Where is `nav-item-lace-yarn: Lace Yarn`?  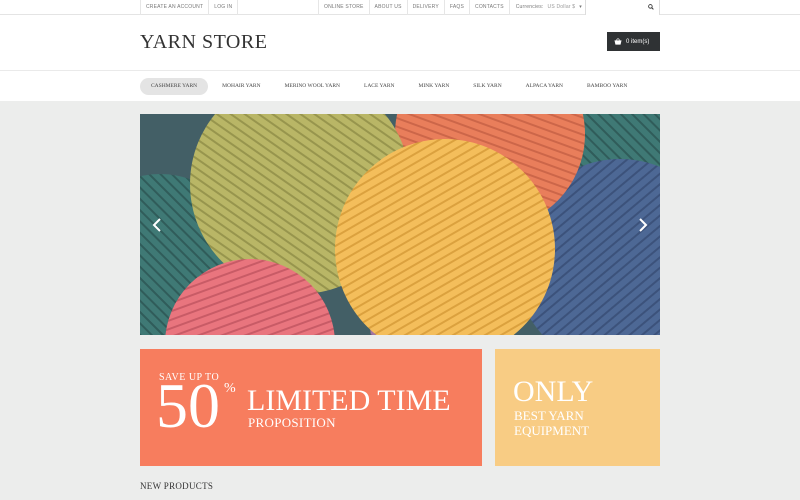 nav-item-lace-yarn: Lace Yarn is located at coordinates (379, 86).